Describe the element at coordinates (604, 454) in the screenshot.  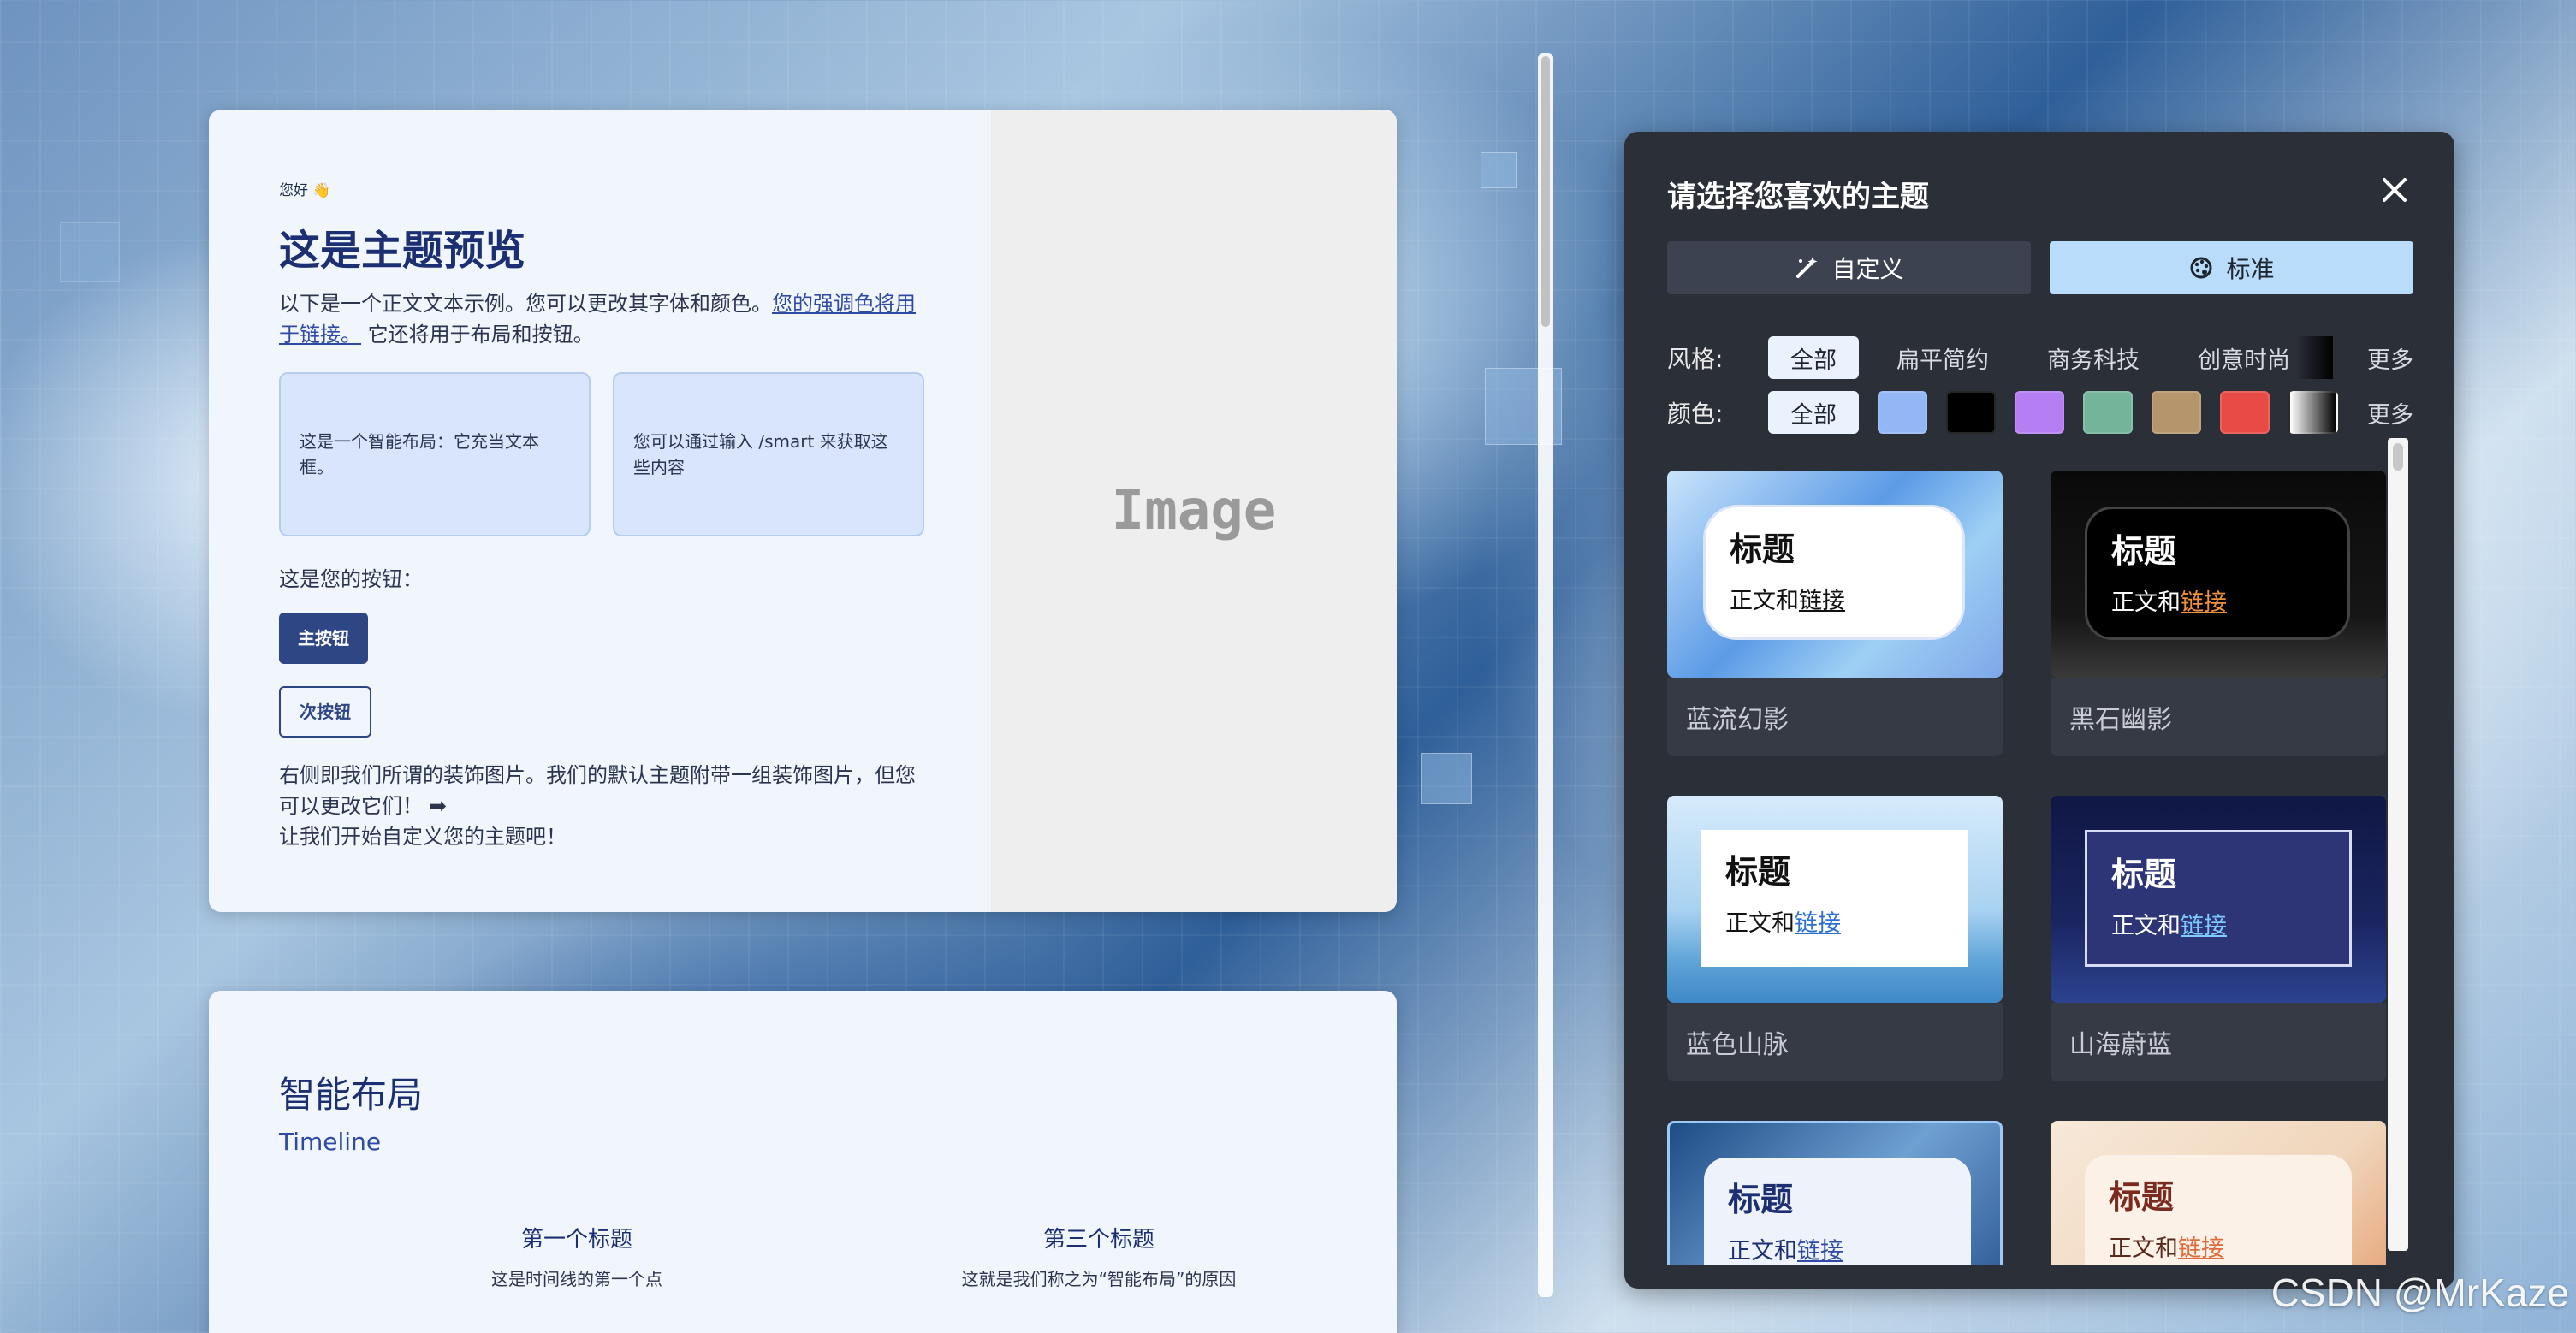
I see `smart-layout-boxes: 这是一个智能布局：它充当文本框。 您可以通过输入 /smart 来获取这些内容` at that location.